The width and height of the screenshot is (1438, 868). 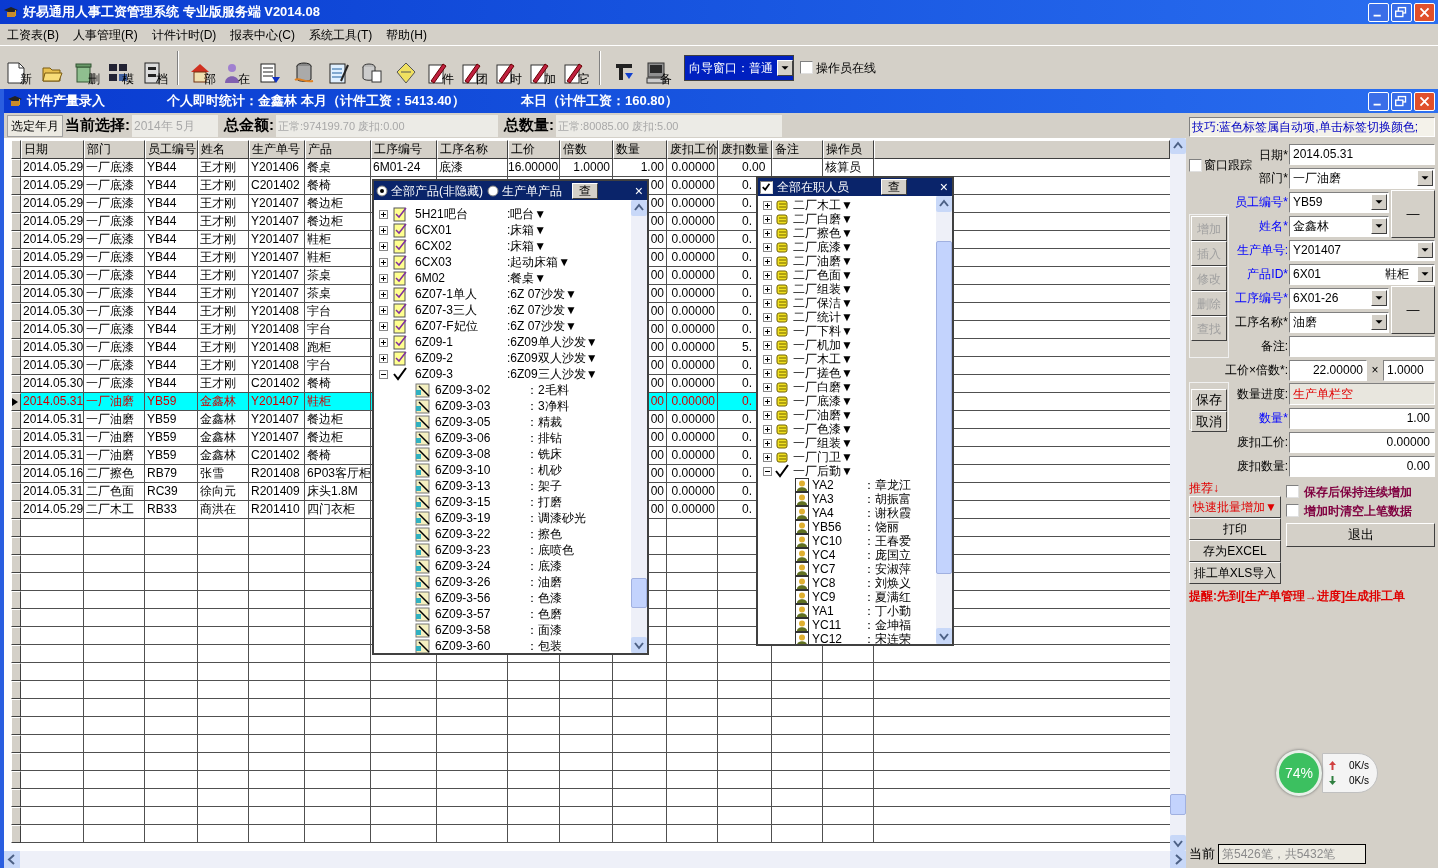 I want to click on process-name: ：底漆, so click(x=544, y=566).